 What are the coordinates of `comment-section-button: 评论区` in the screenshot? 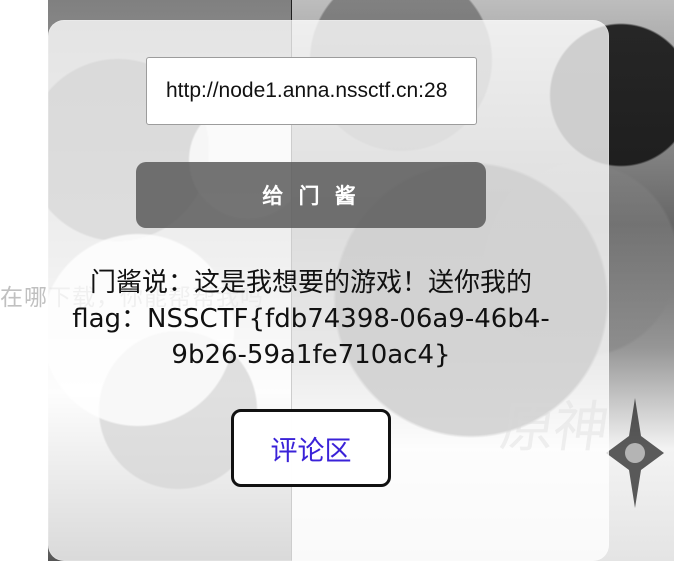 It's located at (311, 448).